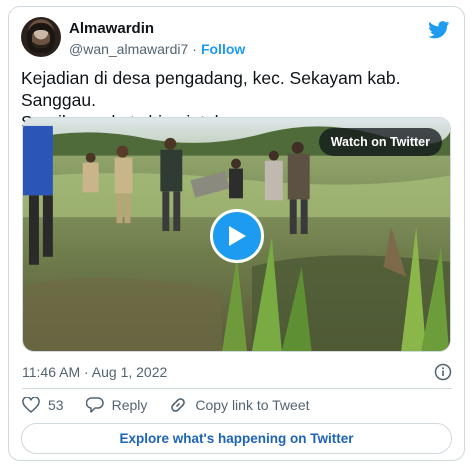 This screenshot has width=473, height=469. I want to click on reply-button: Reply, so click(116, 405).